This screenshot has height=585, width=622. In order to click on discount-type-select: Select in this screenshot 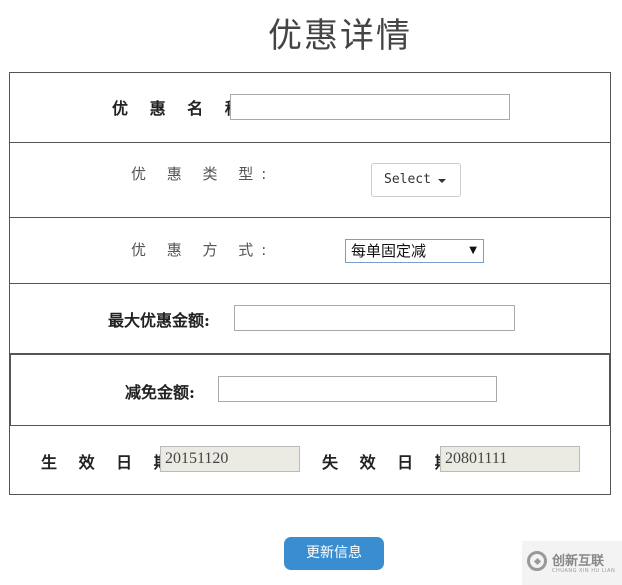, I will do `click(416, 180)`.